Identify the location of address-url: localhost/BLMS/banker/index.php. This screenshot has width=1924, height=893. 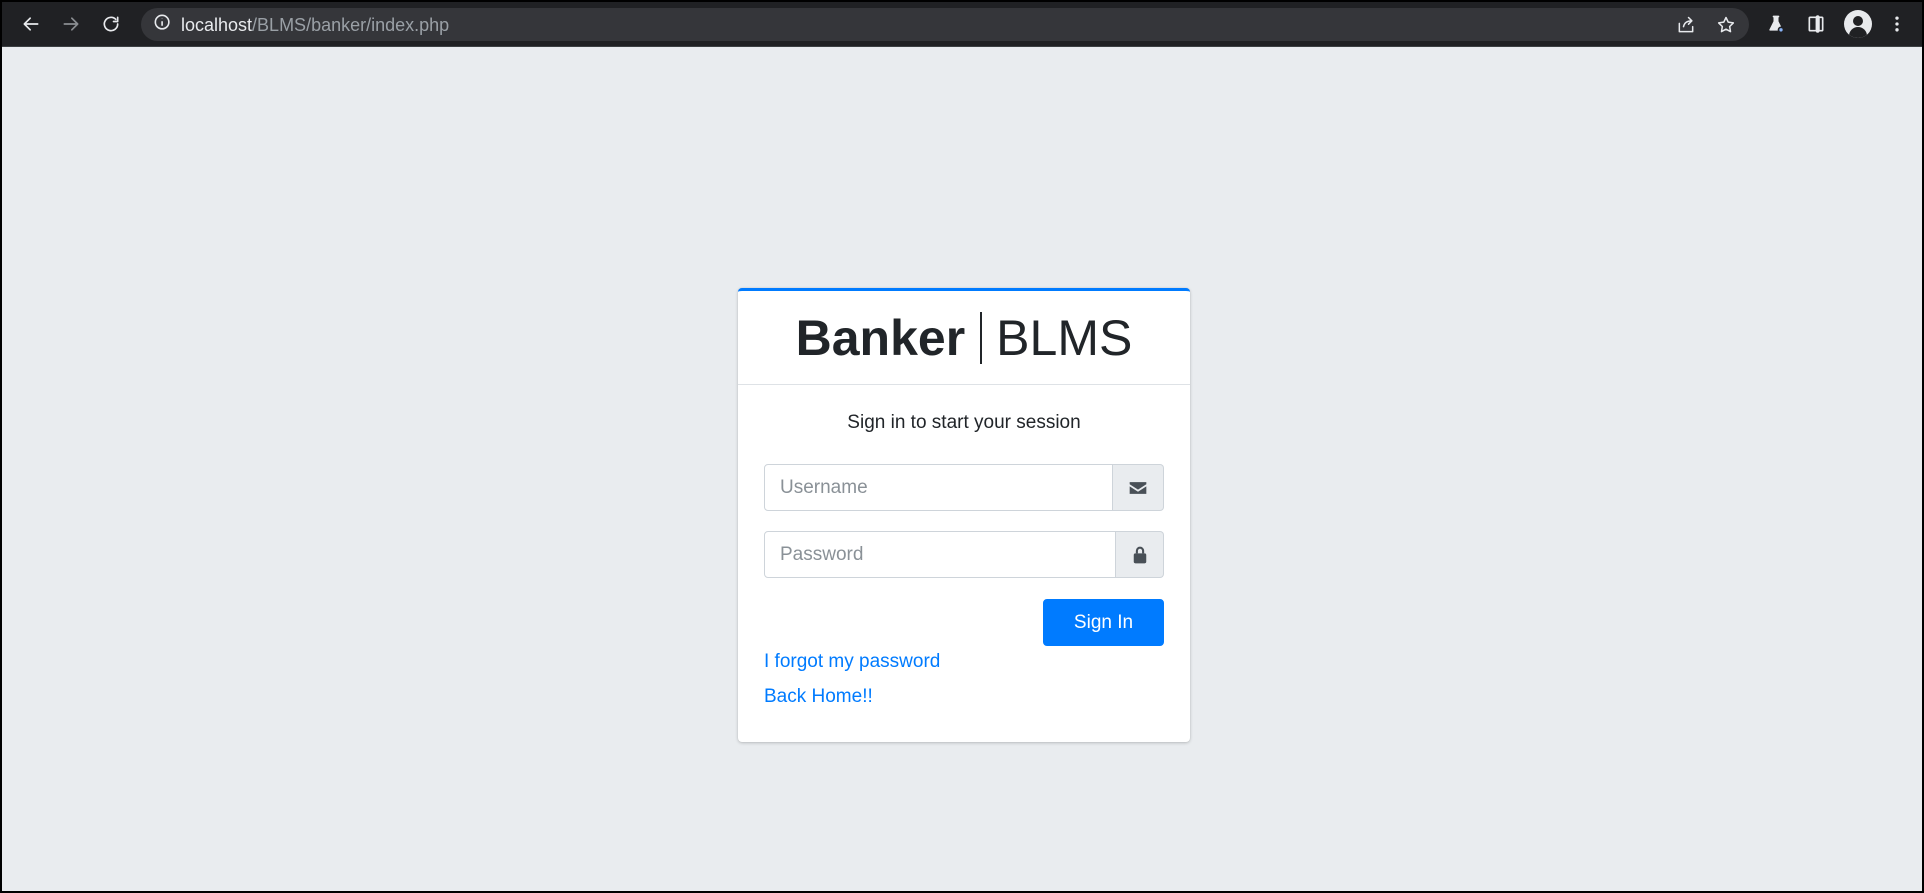
(315, 25).